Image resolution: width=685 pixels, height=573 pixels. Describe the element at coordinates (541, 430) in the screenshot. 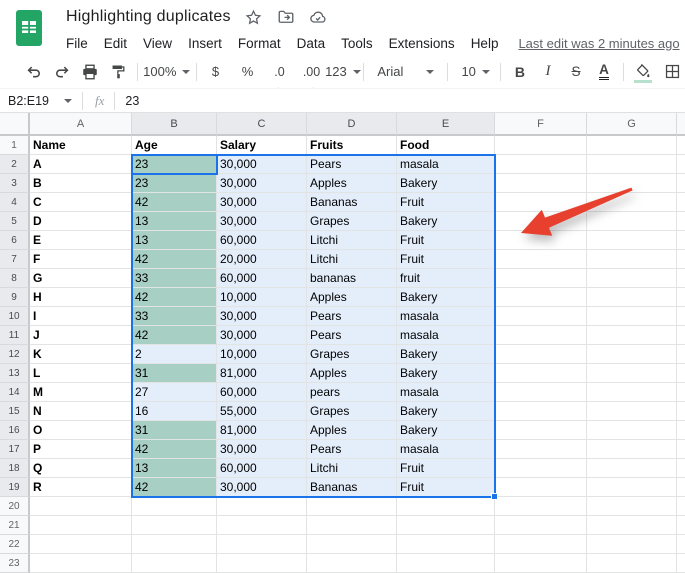

I see `cell-F16` at that location.